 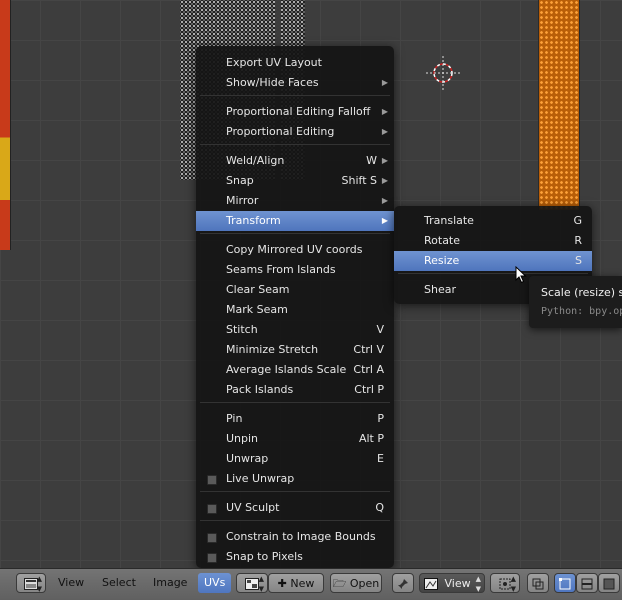 I want to click on menu-item-label: Unwrap, so click(x=247, y=458).